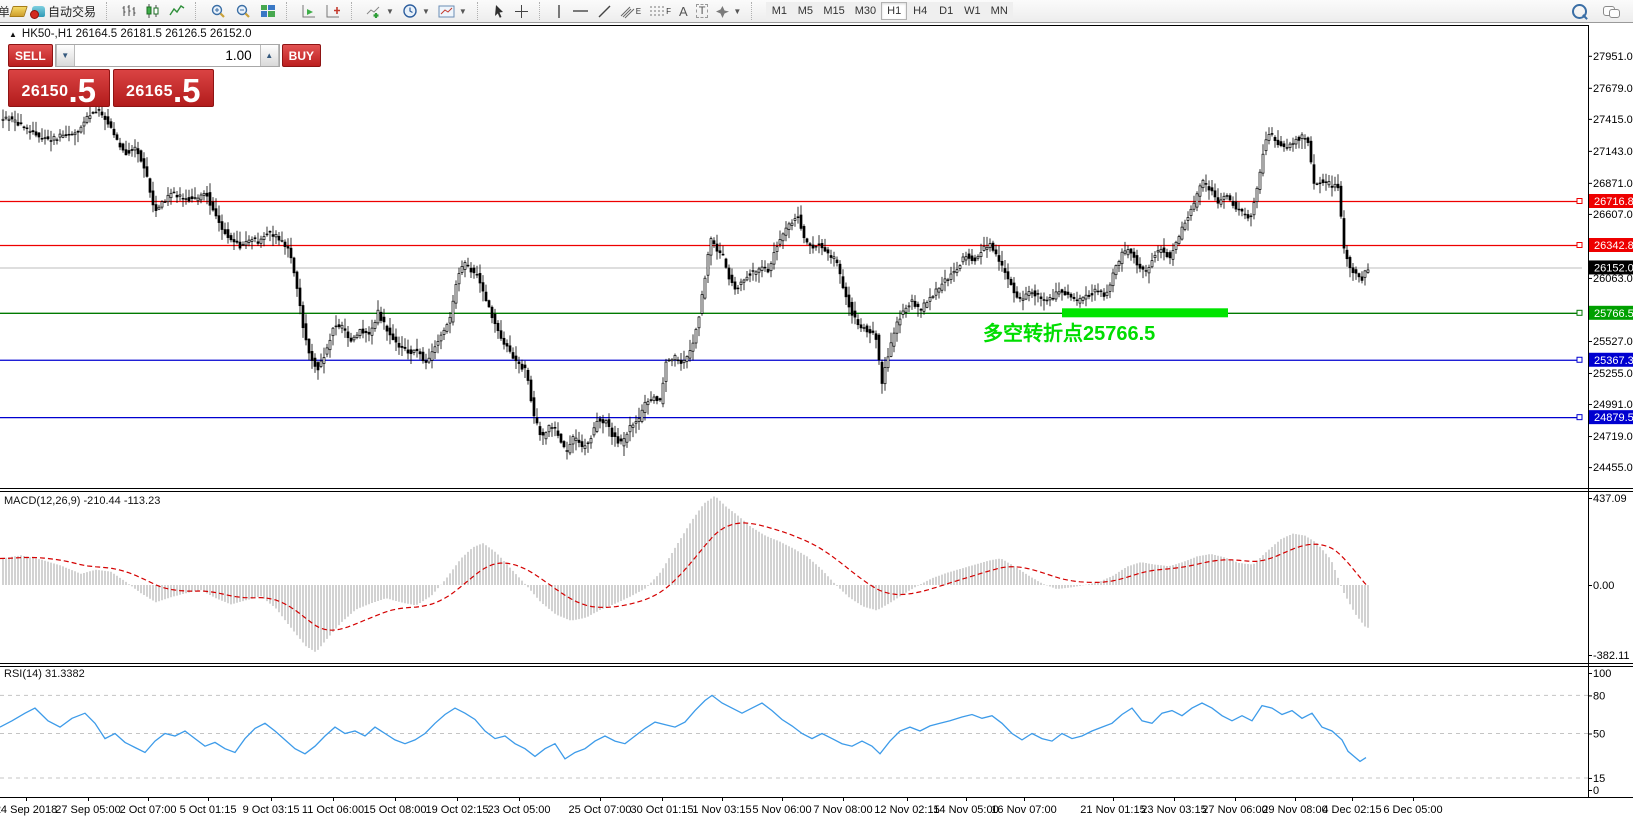 The image size is (1633, 819). I want to click on time-tick-label: 5 Oct 01:15, so click(208, 810).